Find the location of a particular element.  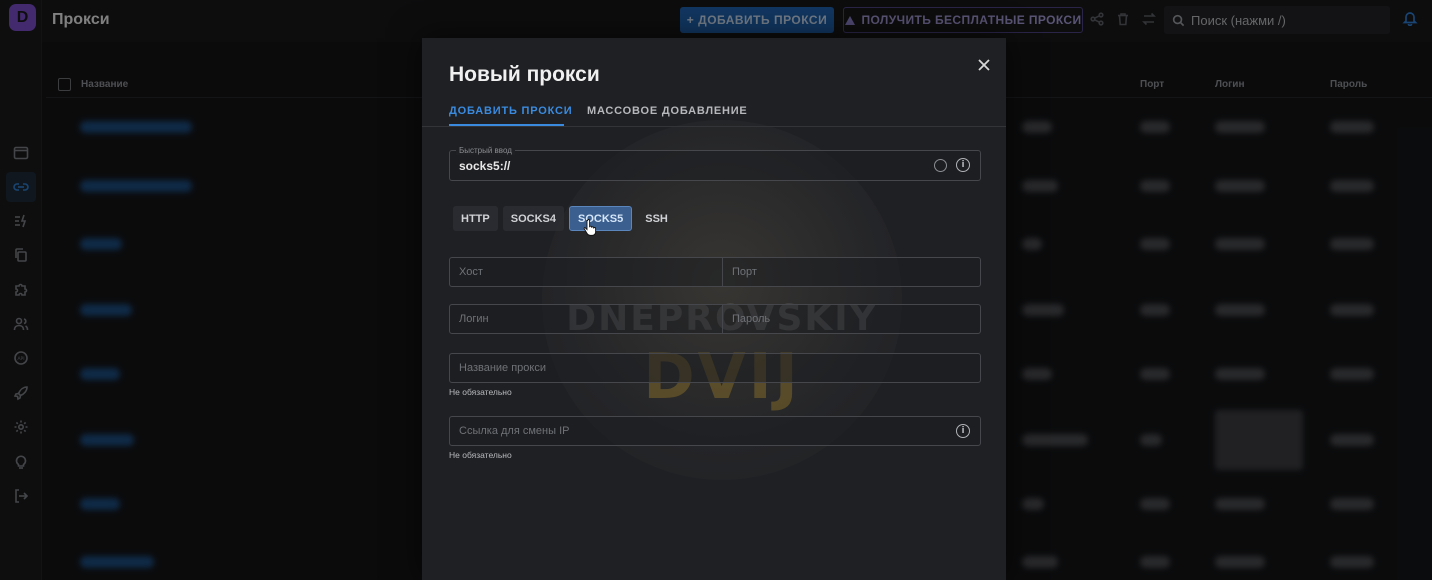

tabs-divider is located at coordinates (714, 126).